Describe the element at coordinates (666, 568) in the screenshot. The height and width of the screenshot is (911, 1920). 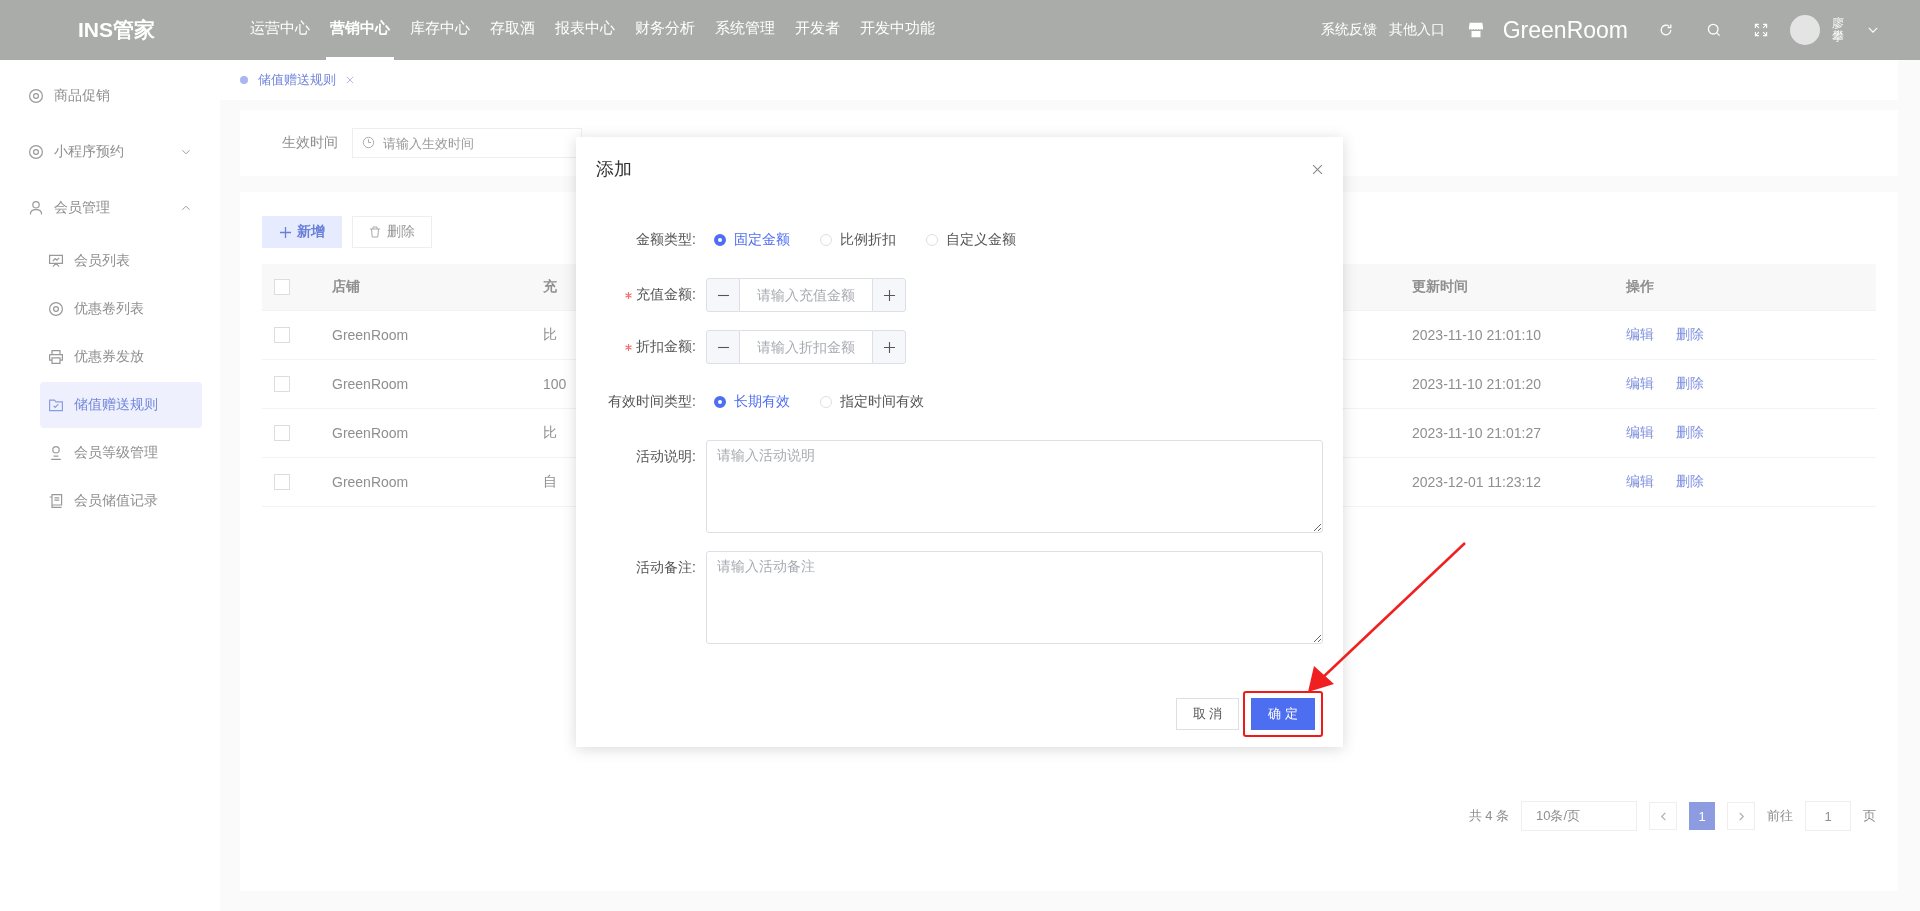
I see `field-label: 活动备注:` at that location.